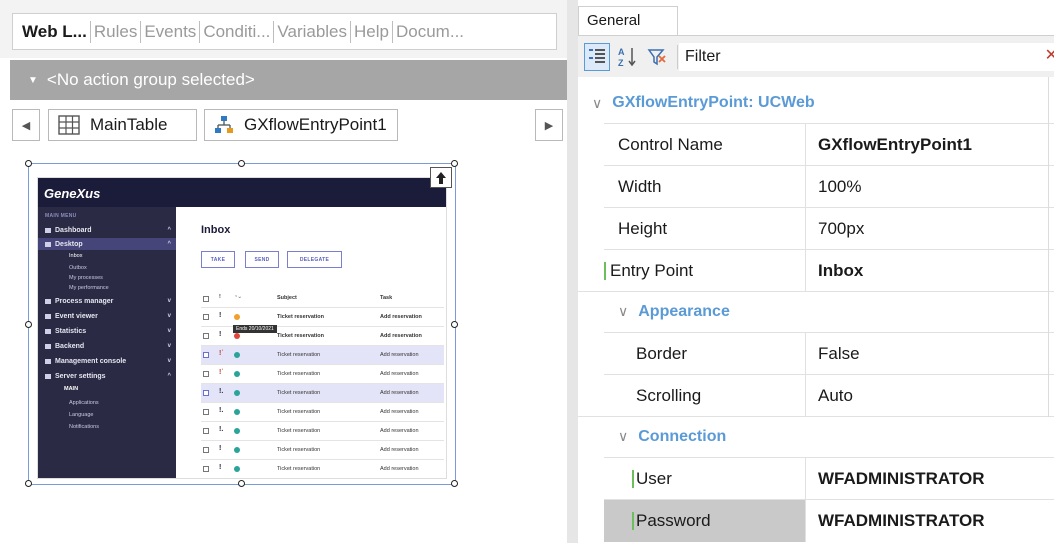 The image size is (1054, 543). I want to click on breadcrumb-item-entrypoint: GXflowEntryPoint1, so click(301, 125).